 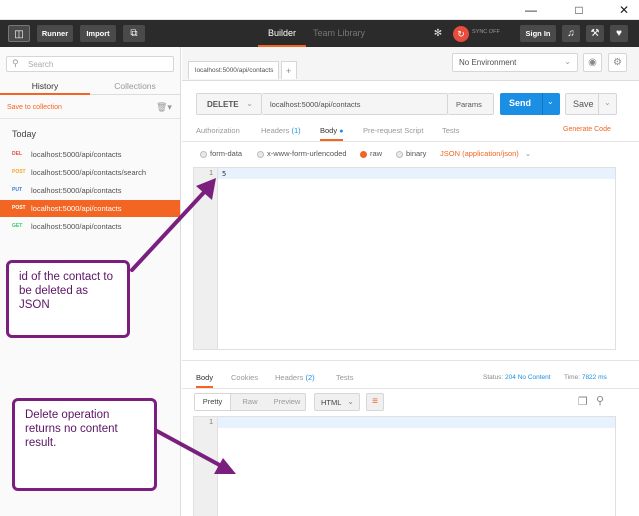 What do you see at coordinates (213, 402) in the screenshot?
I see `view-pretty-button: Pretty` at bounding box center [213, 402].